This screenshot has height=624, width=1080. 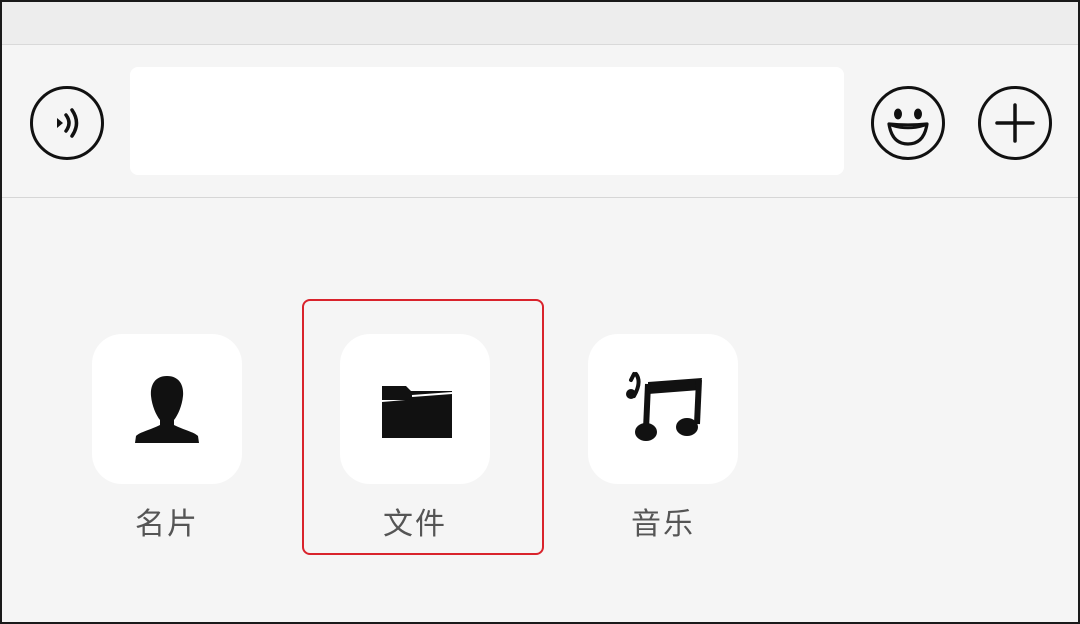 I want to click on more-options-button, so click(x=1015, y=123).